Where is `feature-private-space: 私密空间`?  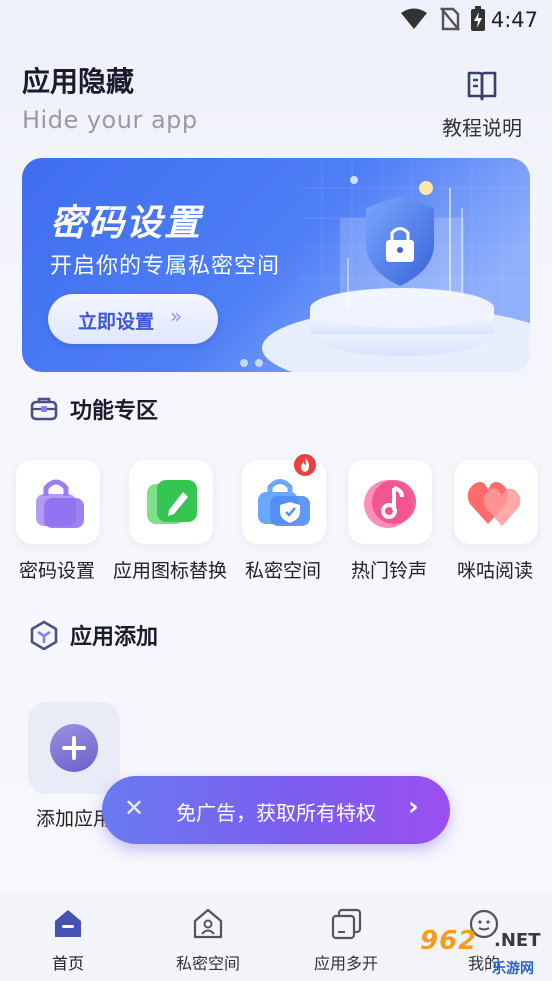 feature-private-space: 私密空间 is located at coordinates (283, 522).